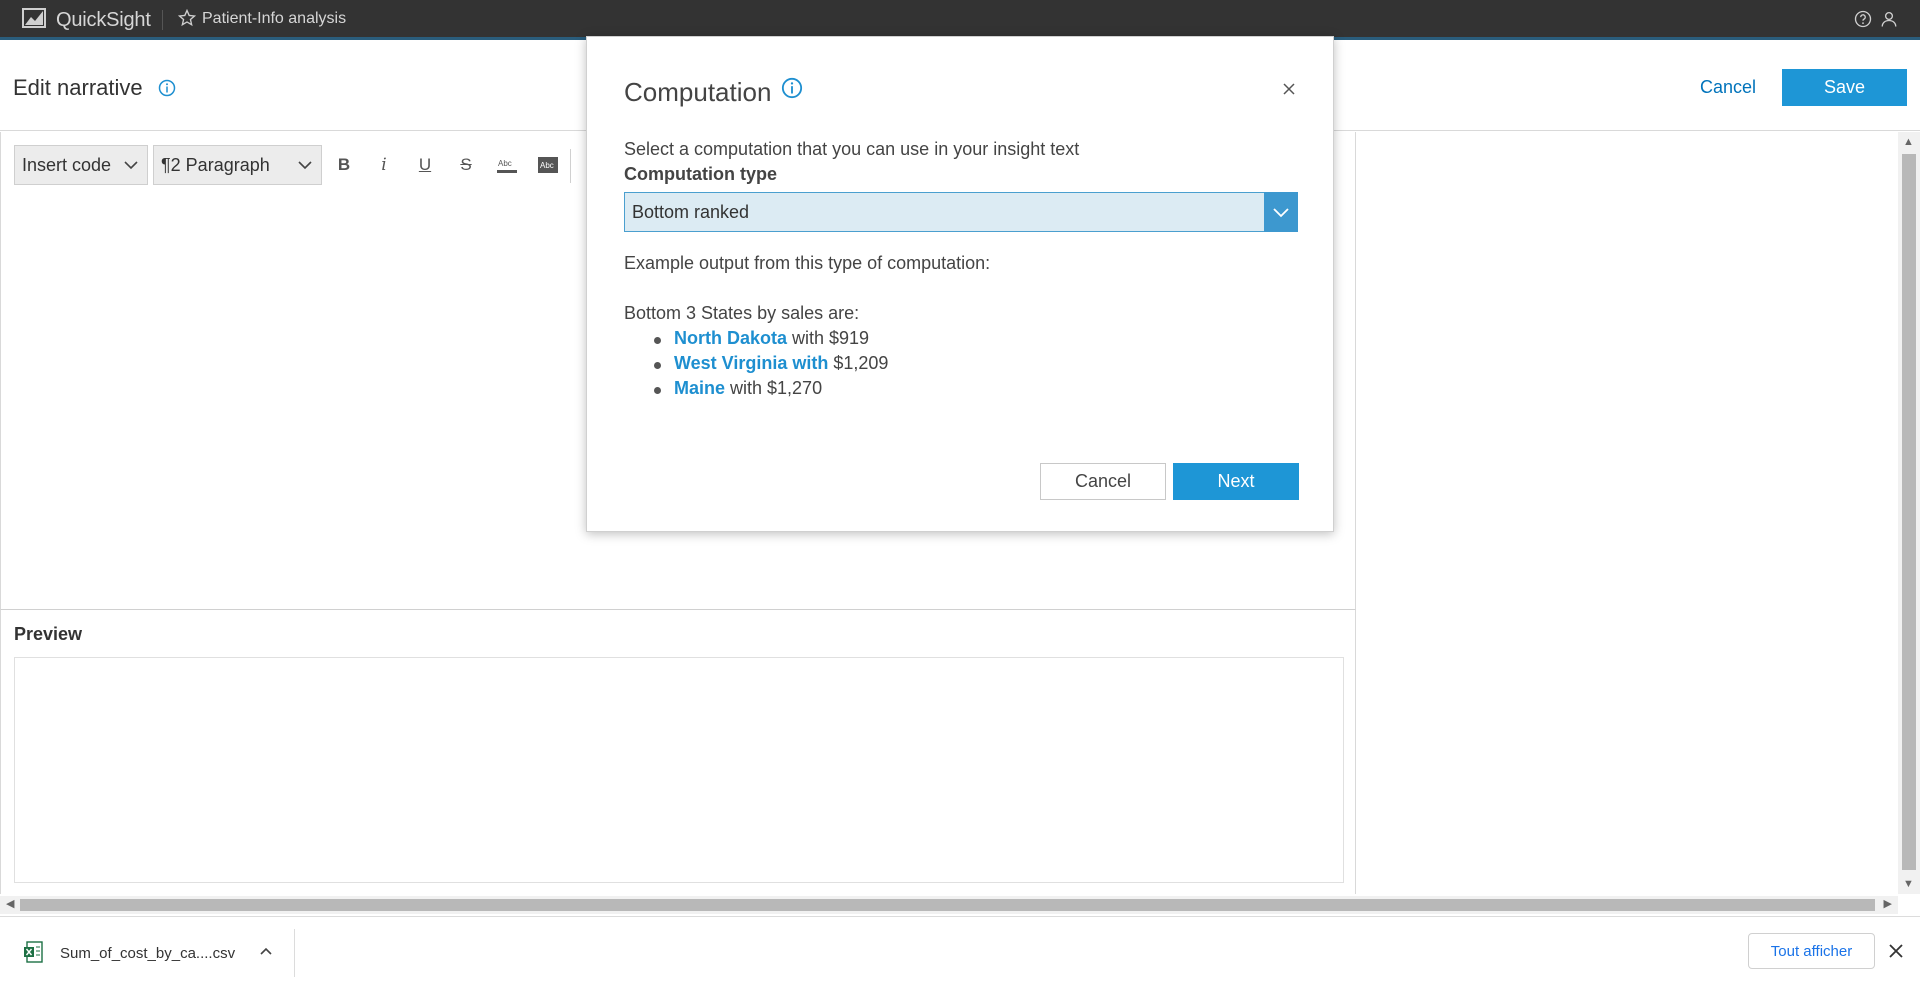 This screenshot has width=1920, height=988. What do you see at coordinates (34, 952) in the screenshot?
I see `excel-file-icon` at bounding box center [34, 952].